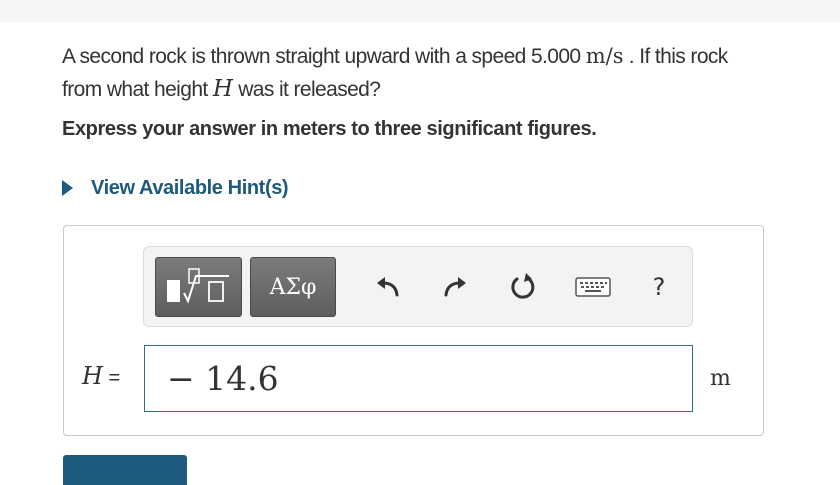 The image size is (840, 485). What do you see at coordinates (720, 378) in the screenshot?
I see `answer-unit: m` at bounding box center [720, 378].